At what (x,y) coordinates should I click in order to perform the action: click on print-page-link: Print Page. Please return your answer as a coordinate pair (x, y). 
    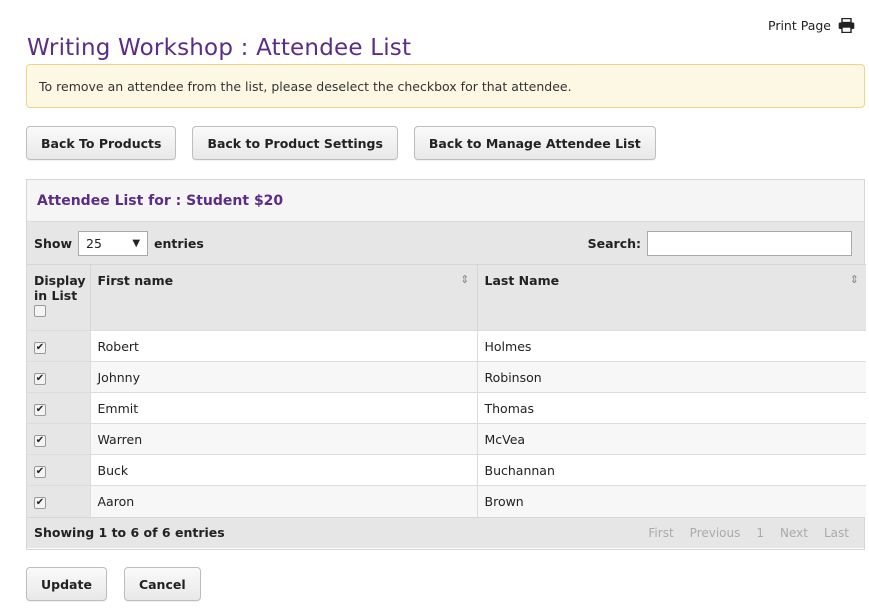
    Looking at the image, I should click on (811, 25).